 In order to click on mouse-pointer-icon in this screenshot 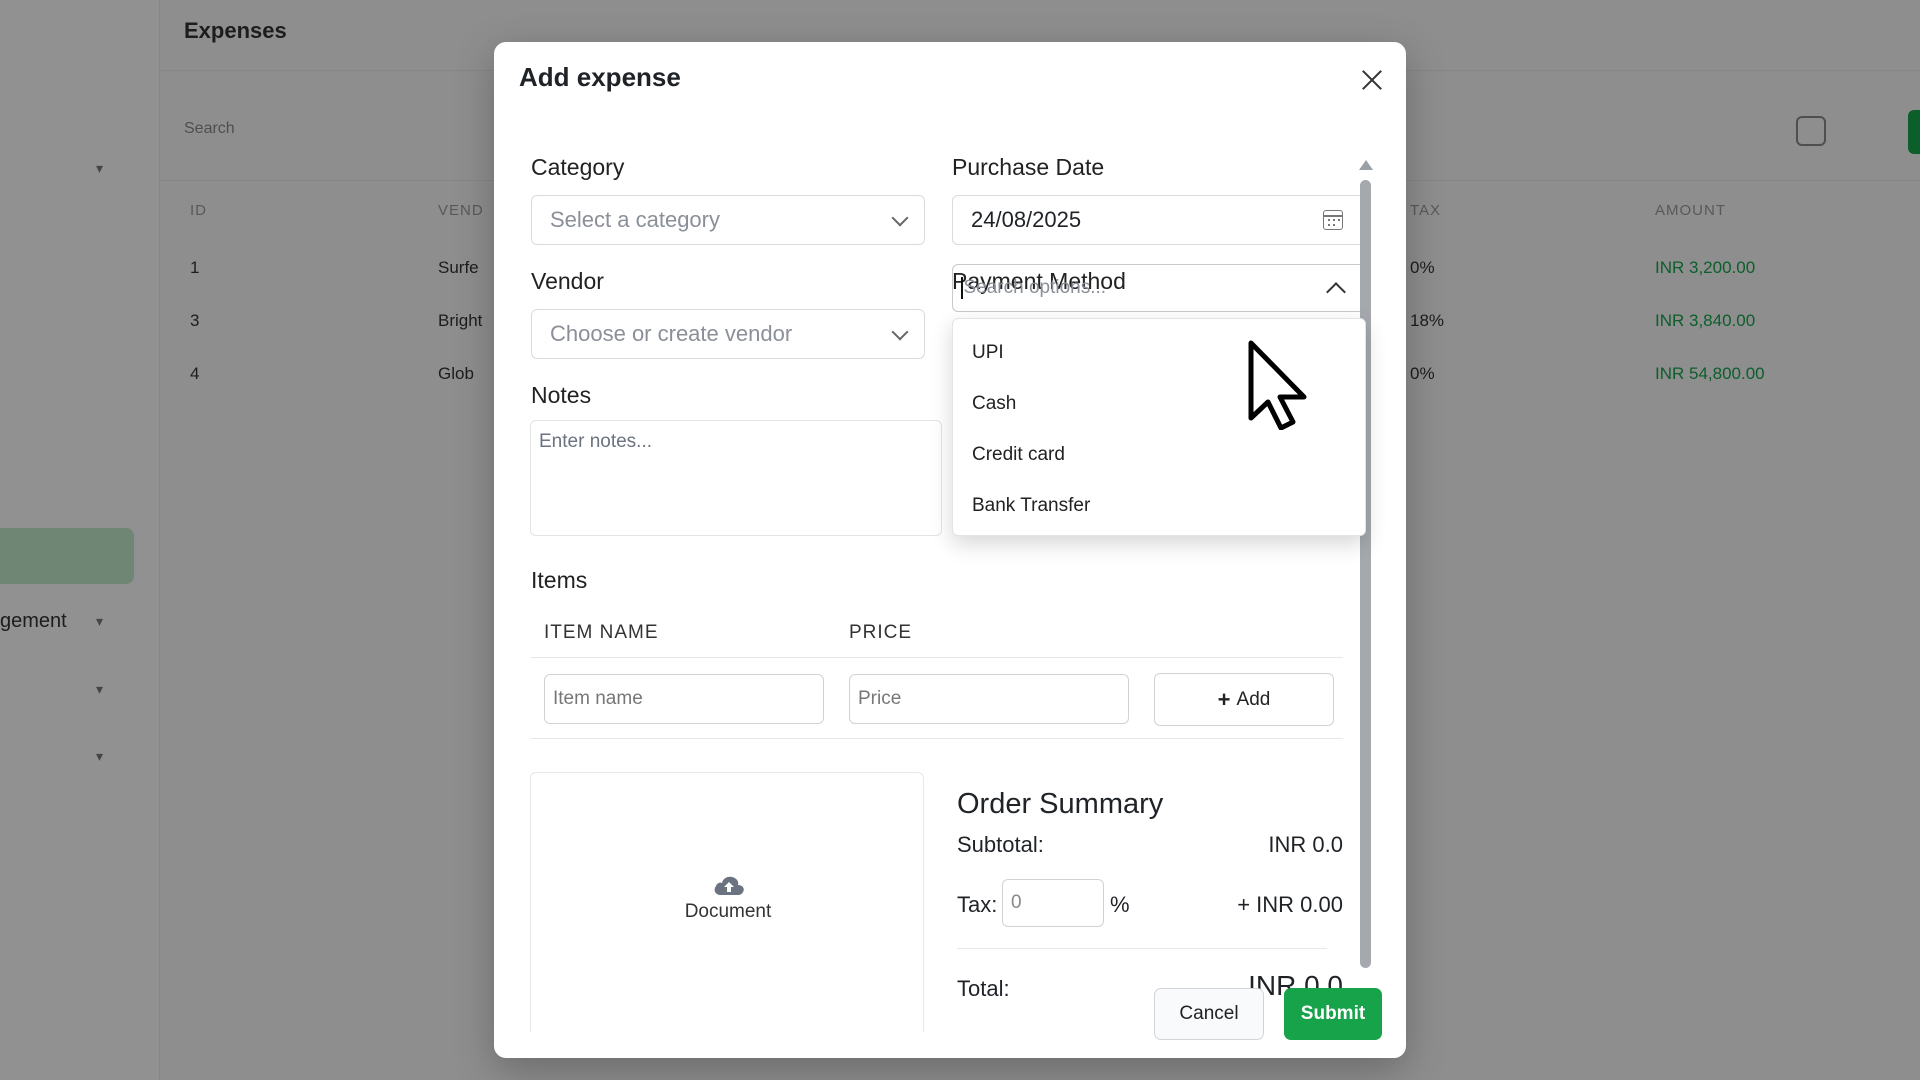, I will do `click(1277, 385)`.